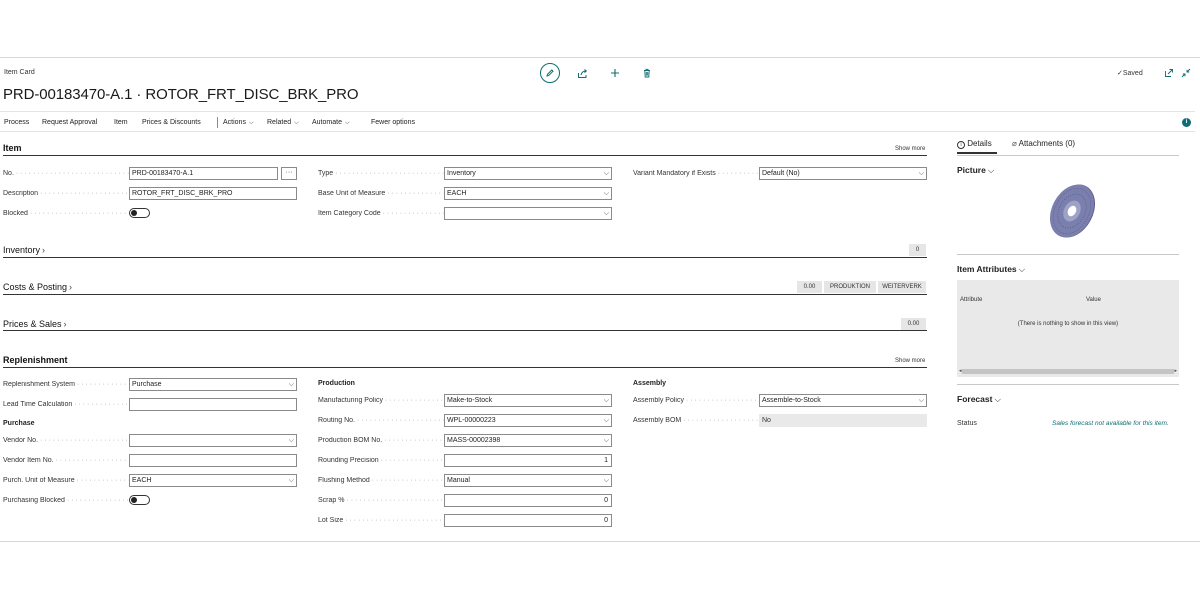  What do you see at coordinates (1175, 371) in the screenshot?
I see `scroll-right-icon: ▸` at bounding box center [1175, 371].